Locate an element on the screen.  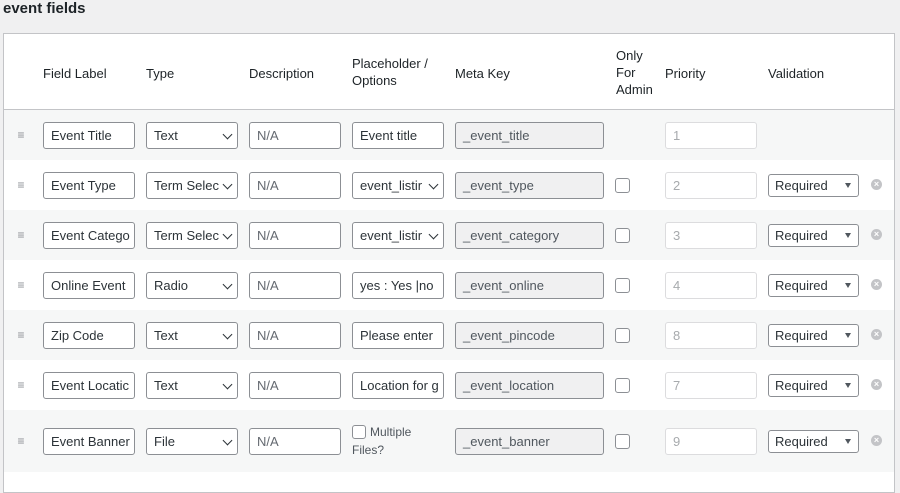
field-label-input: Zip Code is located at coordinates (89, 335).